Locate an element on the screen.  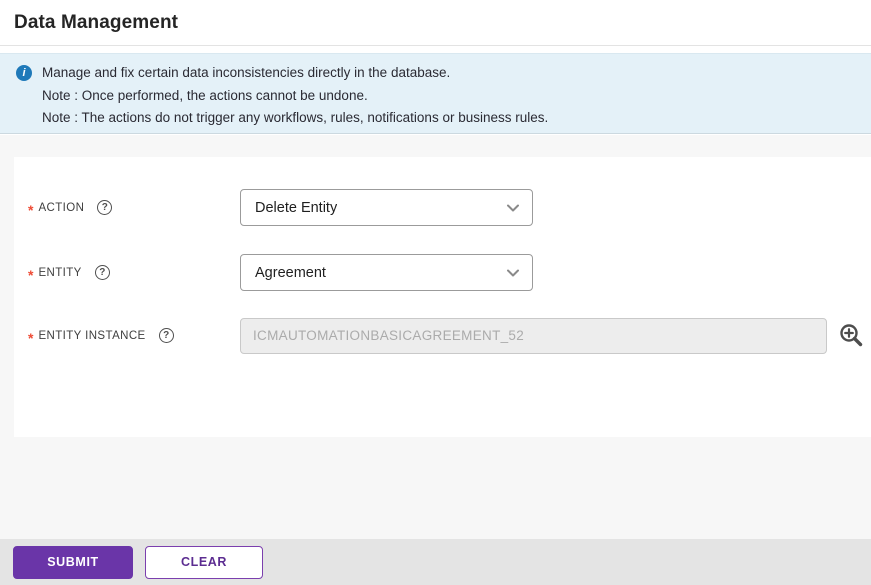
action-label: ACTION is located at coordinates (61, 207).